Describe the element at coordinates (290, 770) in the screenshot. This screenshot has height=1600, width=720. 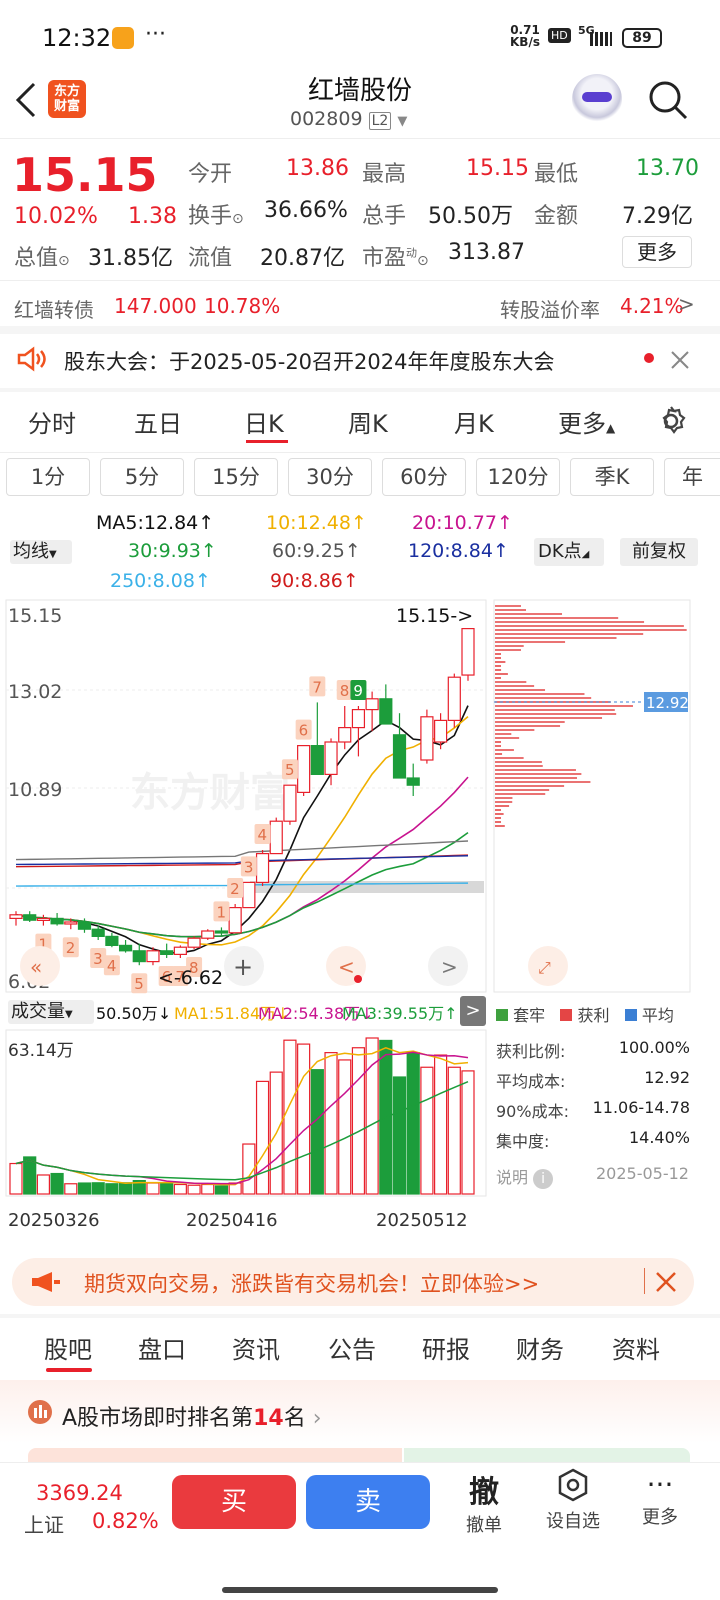
I see `td-mark-number: 5` at that location.